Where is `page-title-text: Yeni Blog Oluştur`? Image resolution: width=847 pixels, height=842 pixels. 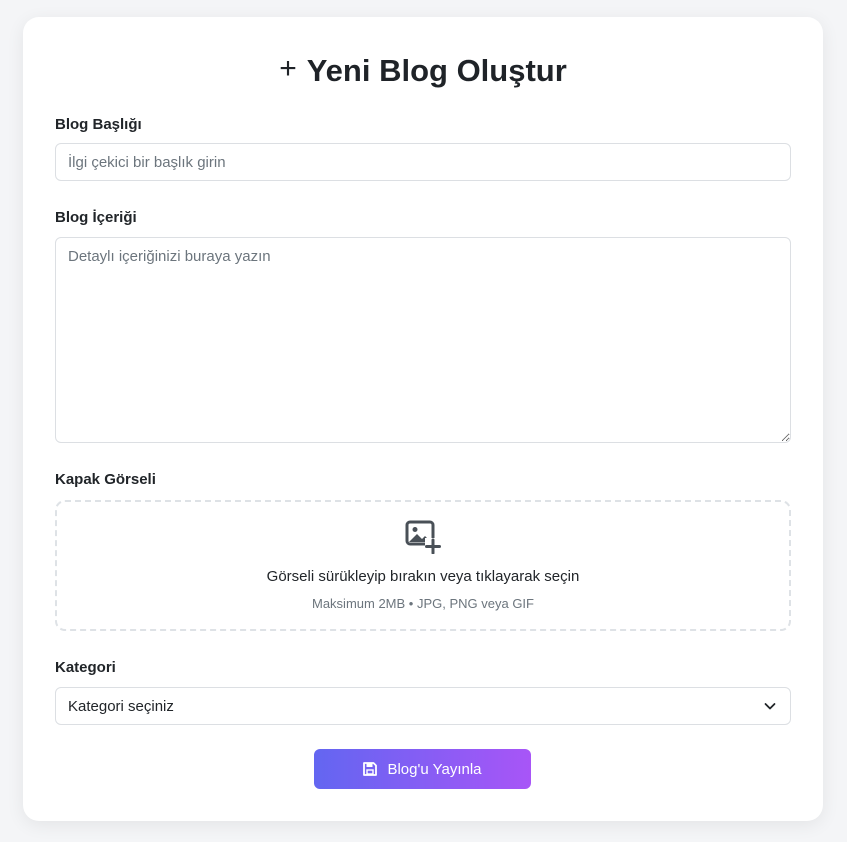
page-title-text: Yeni Blog Oluştur is located at coordinates (436, 70).